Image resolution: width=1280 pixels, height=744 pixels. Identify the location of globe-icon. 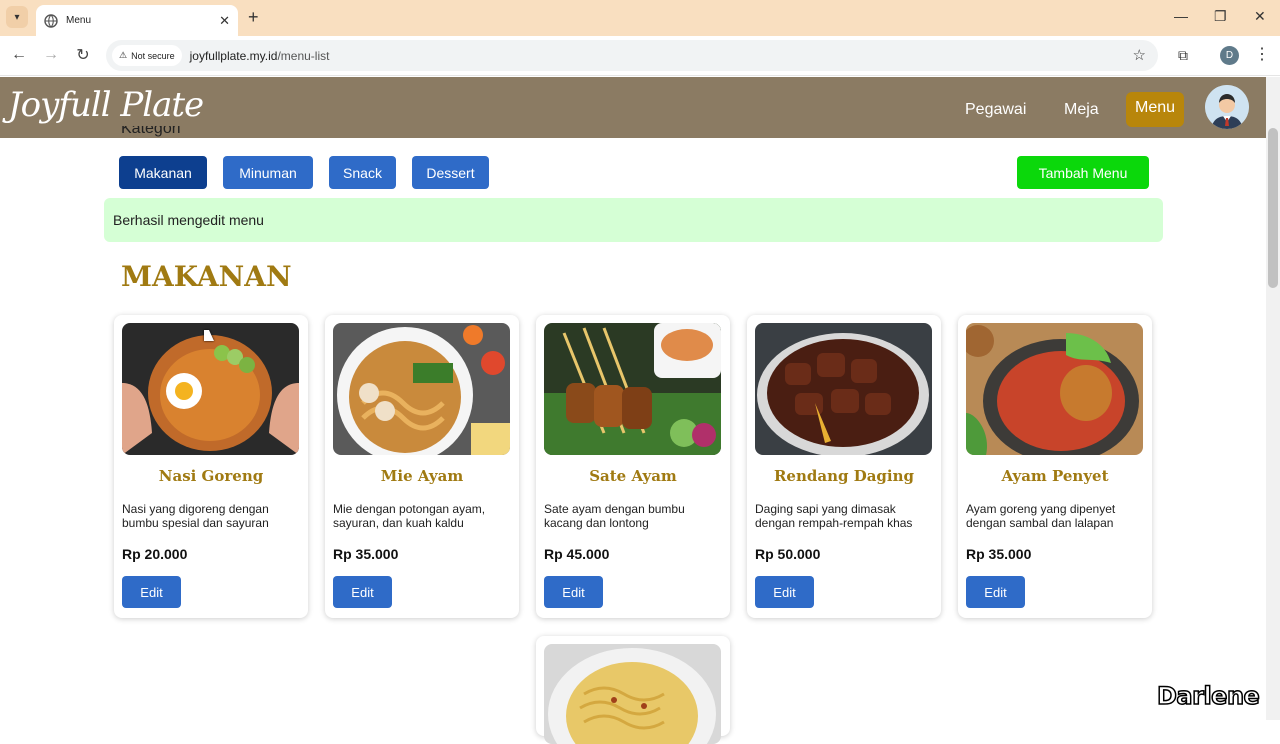
(51, 20).